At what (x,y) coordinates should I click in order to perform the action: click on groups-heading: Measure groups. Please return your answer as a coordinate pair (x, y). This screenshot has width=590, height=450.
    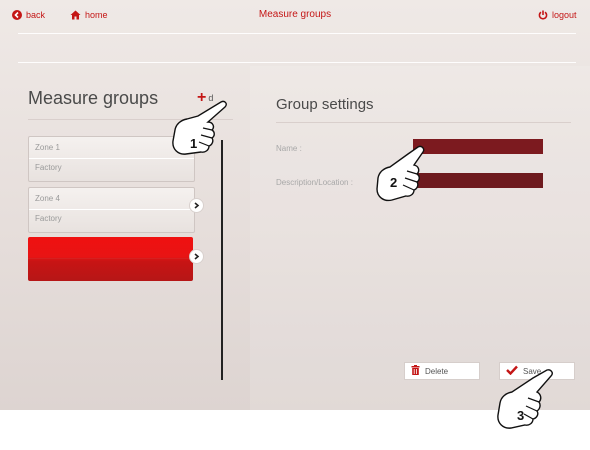
    Looking at the image, I should click on (93, 98).